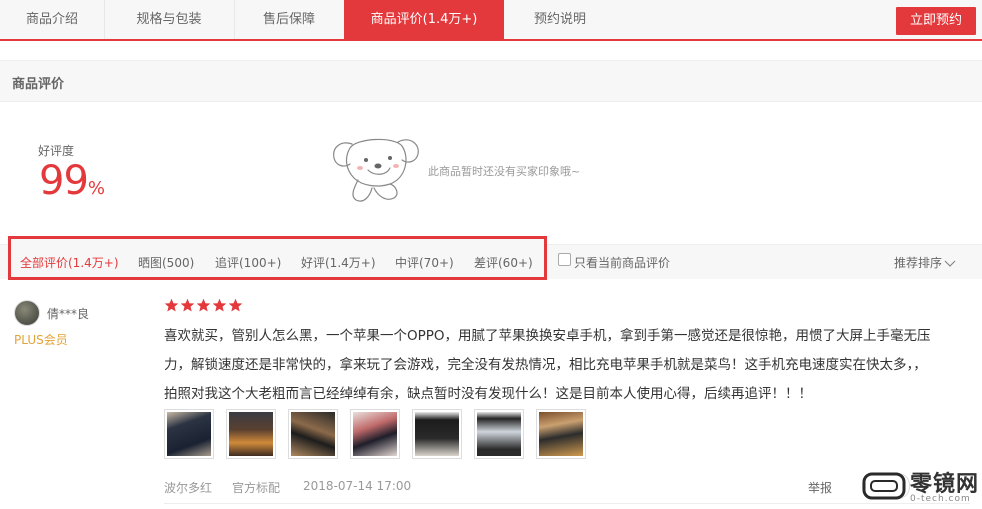 The height and width of the screenshot is (509, 982). What do you see at coordinates (424, 262) in the screenshot?
I see `filter-neutral: 中评(70+)` at bounding box center [424, 262].